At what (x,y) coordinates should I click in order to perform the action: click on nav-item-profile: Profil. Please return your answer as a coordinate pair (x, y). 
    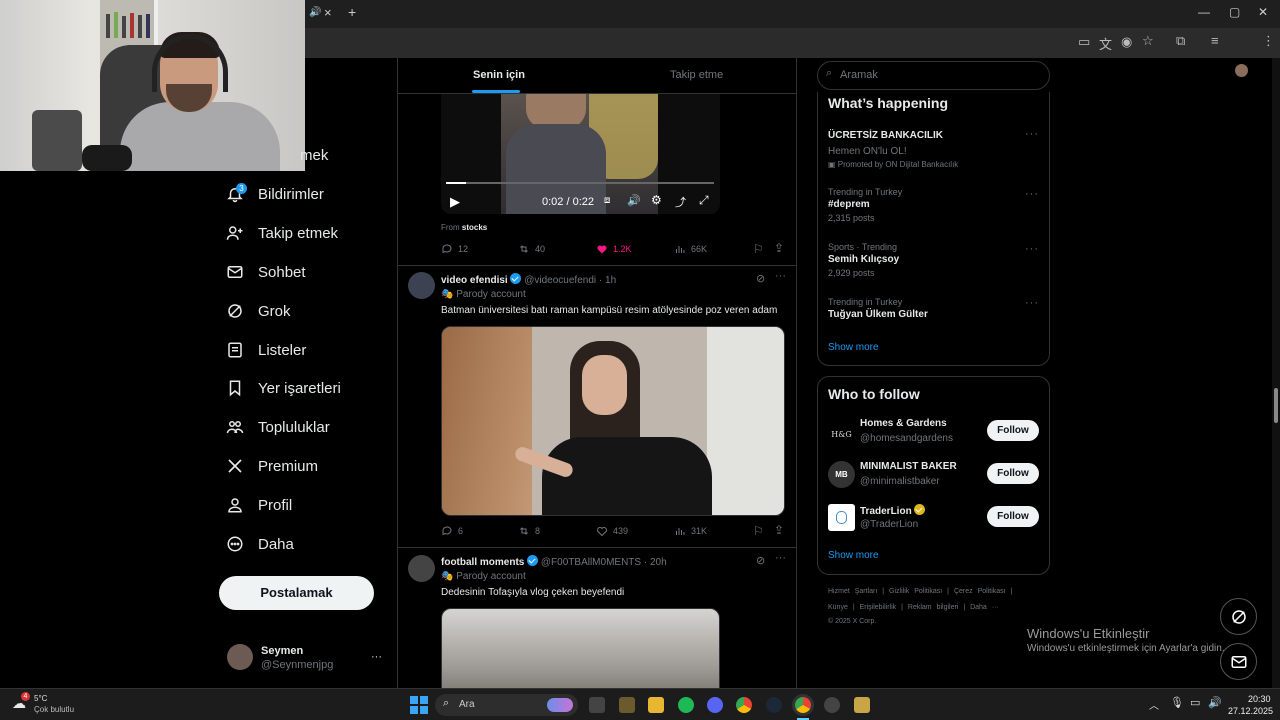
    Looking at the image, I should click on (259, 505).